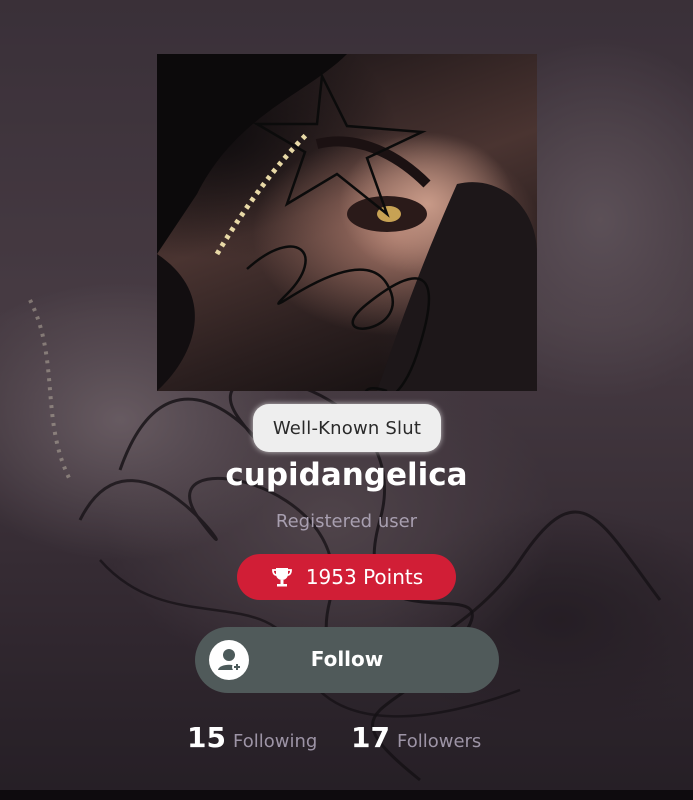 Image resolution: width=693 pixels, height=800 pixels. Describe the element at coordinates (346, 475) in the screenshot. I see `username: cupidangelica` at that location.